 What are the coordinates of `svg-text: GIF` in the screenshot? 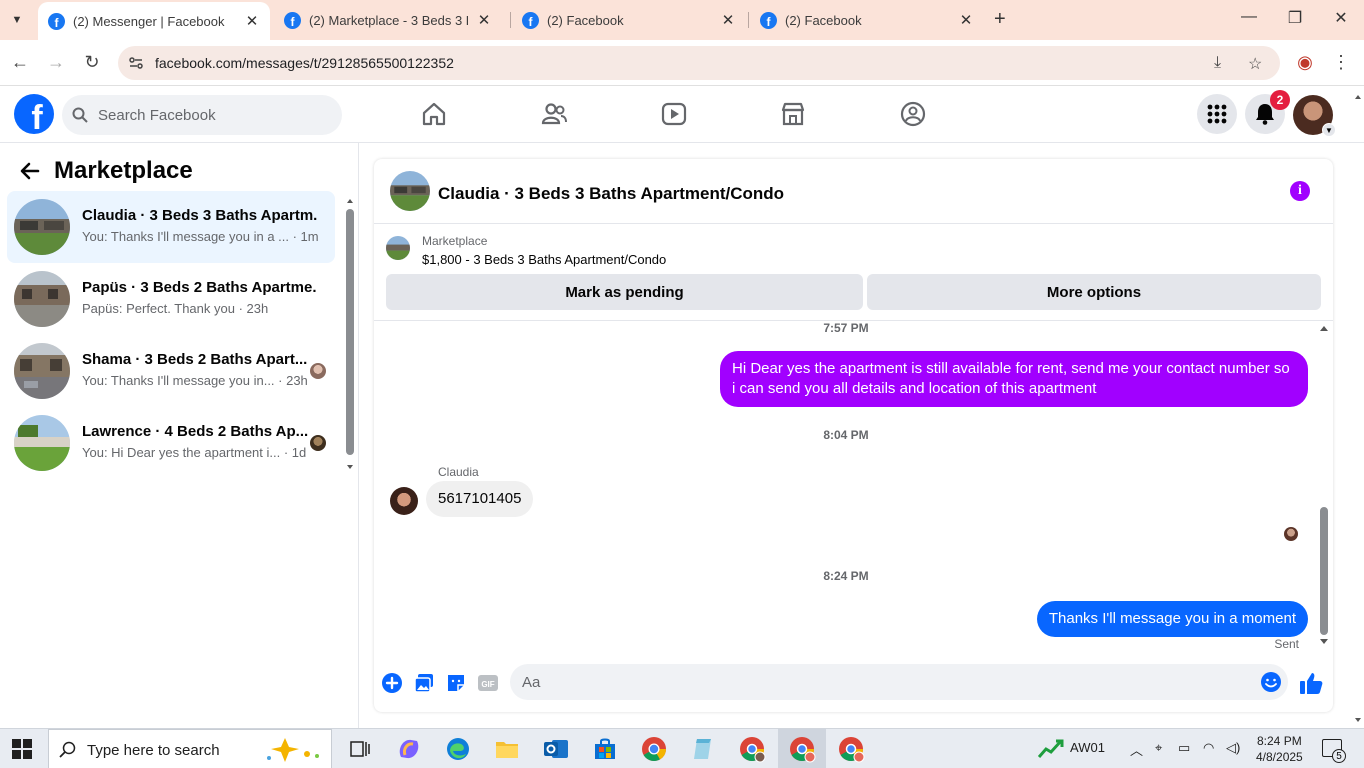 It's located at (487, 684).